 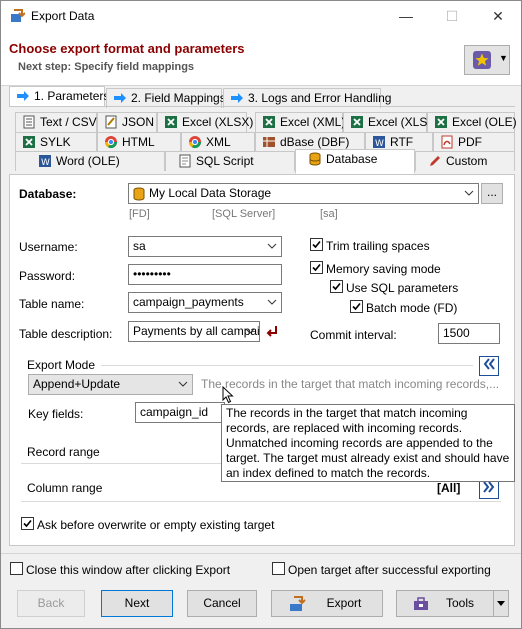 I want to click on use-sql-parameters-checkbox, so click(x=336, y=286).